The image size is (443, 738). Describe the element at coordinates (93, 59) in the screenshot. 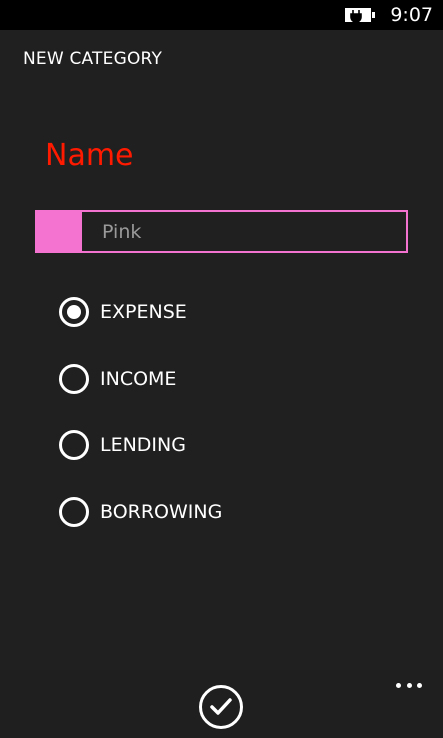

I see `page-title: NEW CATEGORY` at that location.